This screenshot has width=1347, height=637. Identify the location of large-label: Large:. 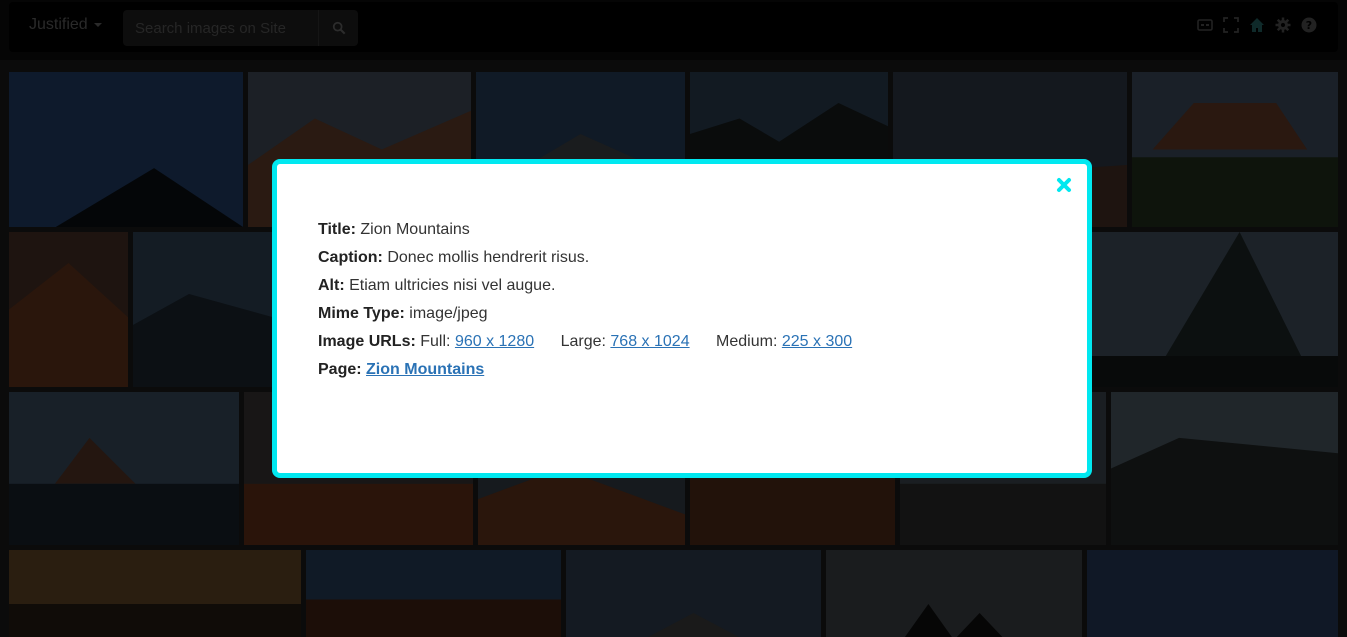
(583, 341).